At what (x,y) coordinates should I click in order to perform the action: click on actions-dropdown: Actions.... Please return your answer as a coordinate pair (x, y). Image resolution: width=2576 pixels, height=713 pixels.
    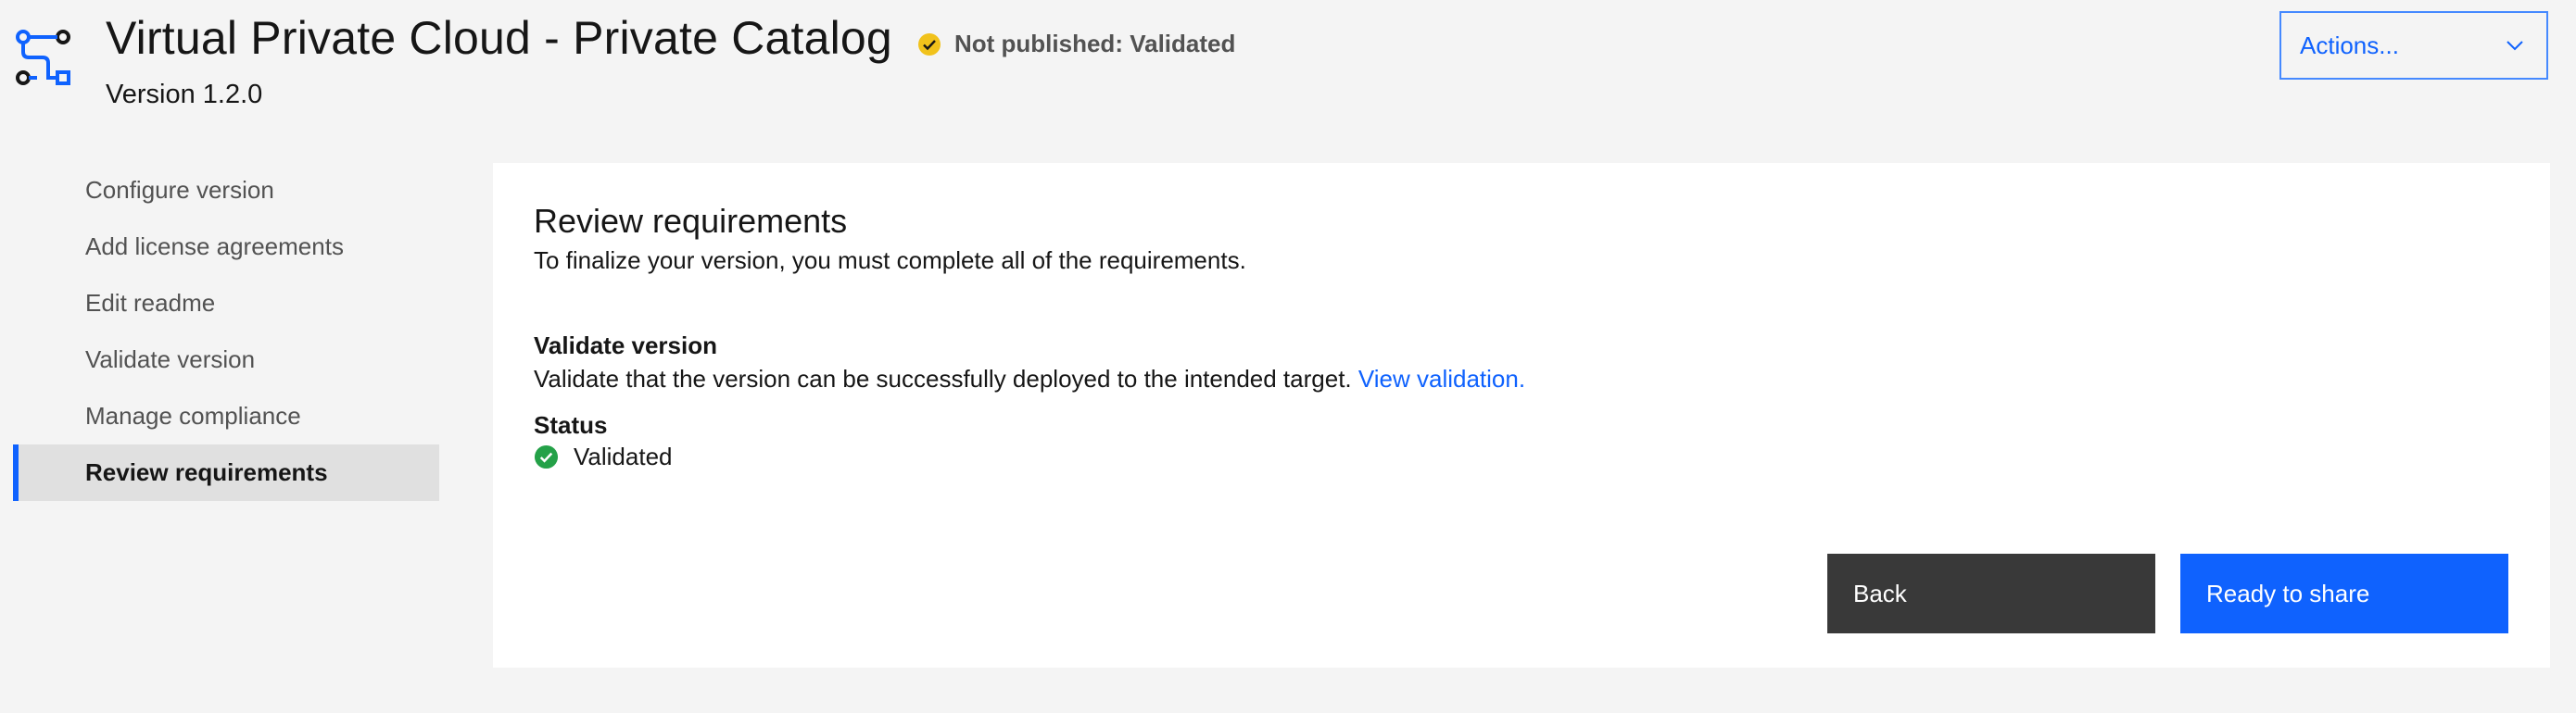
    Looking at the image, I should click on (2413, 46).